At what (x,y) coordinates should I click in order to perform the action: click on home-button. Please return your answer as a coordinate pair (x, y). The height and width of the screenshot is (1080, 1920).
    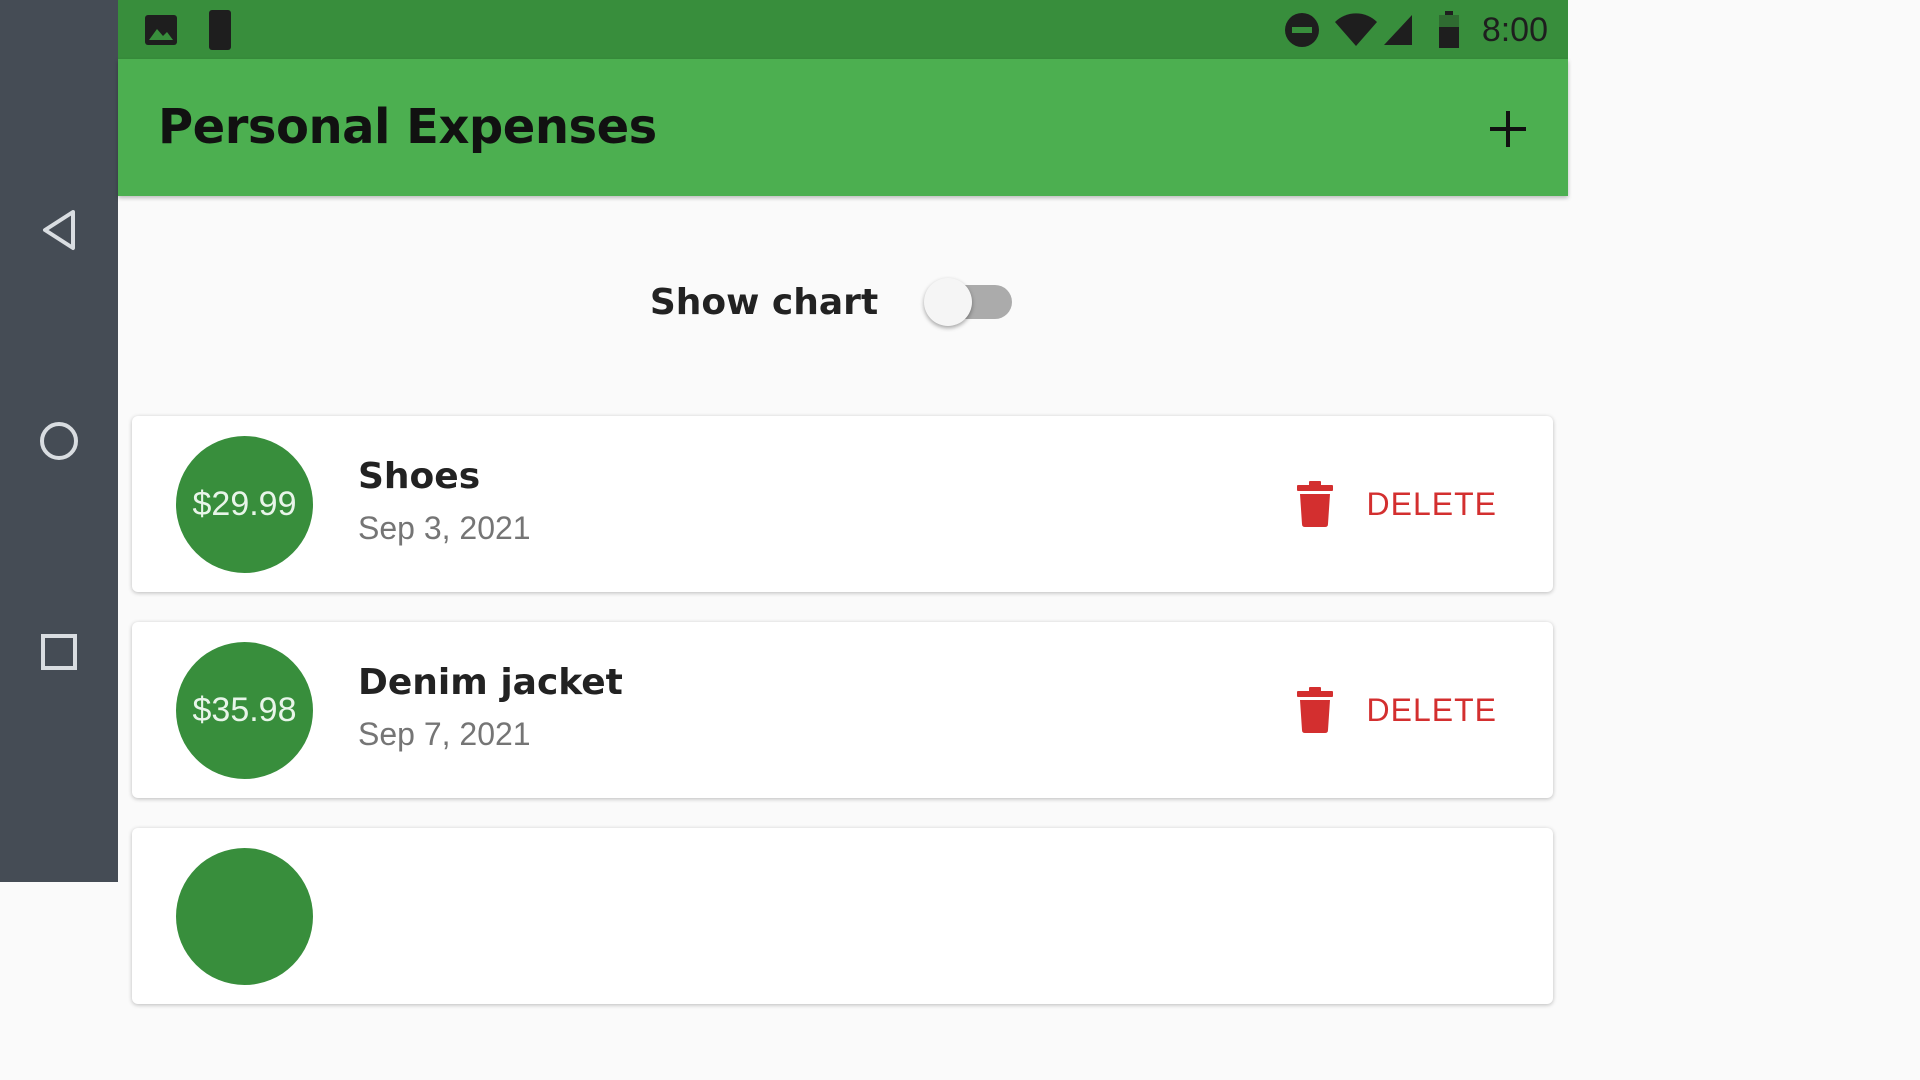
    Looking at the image, I should click on (59, 441).